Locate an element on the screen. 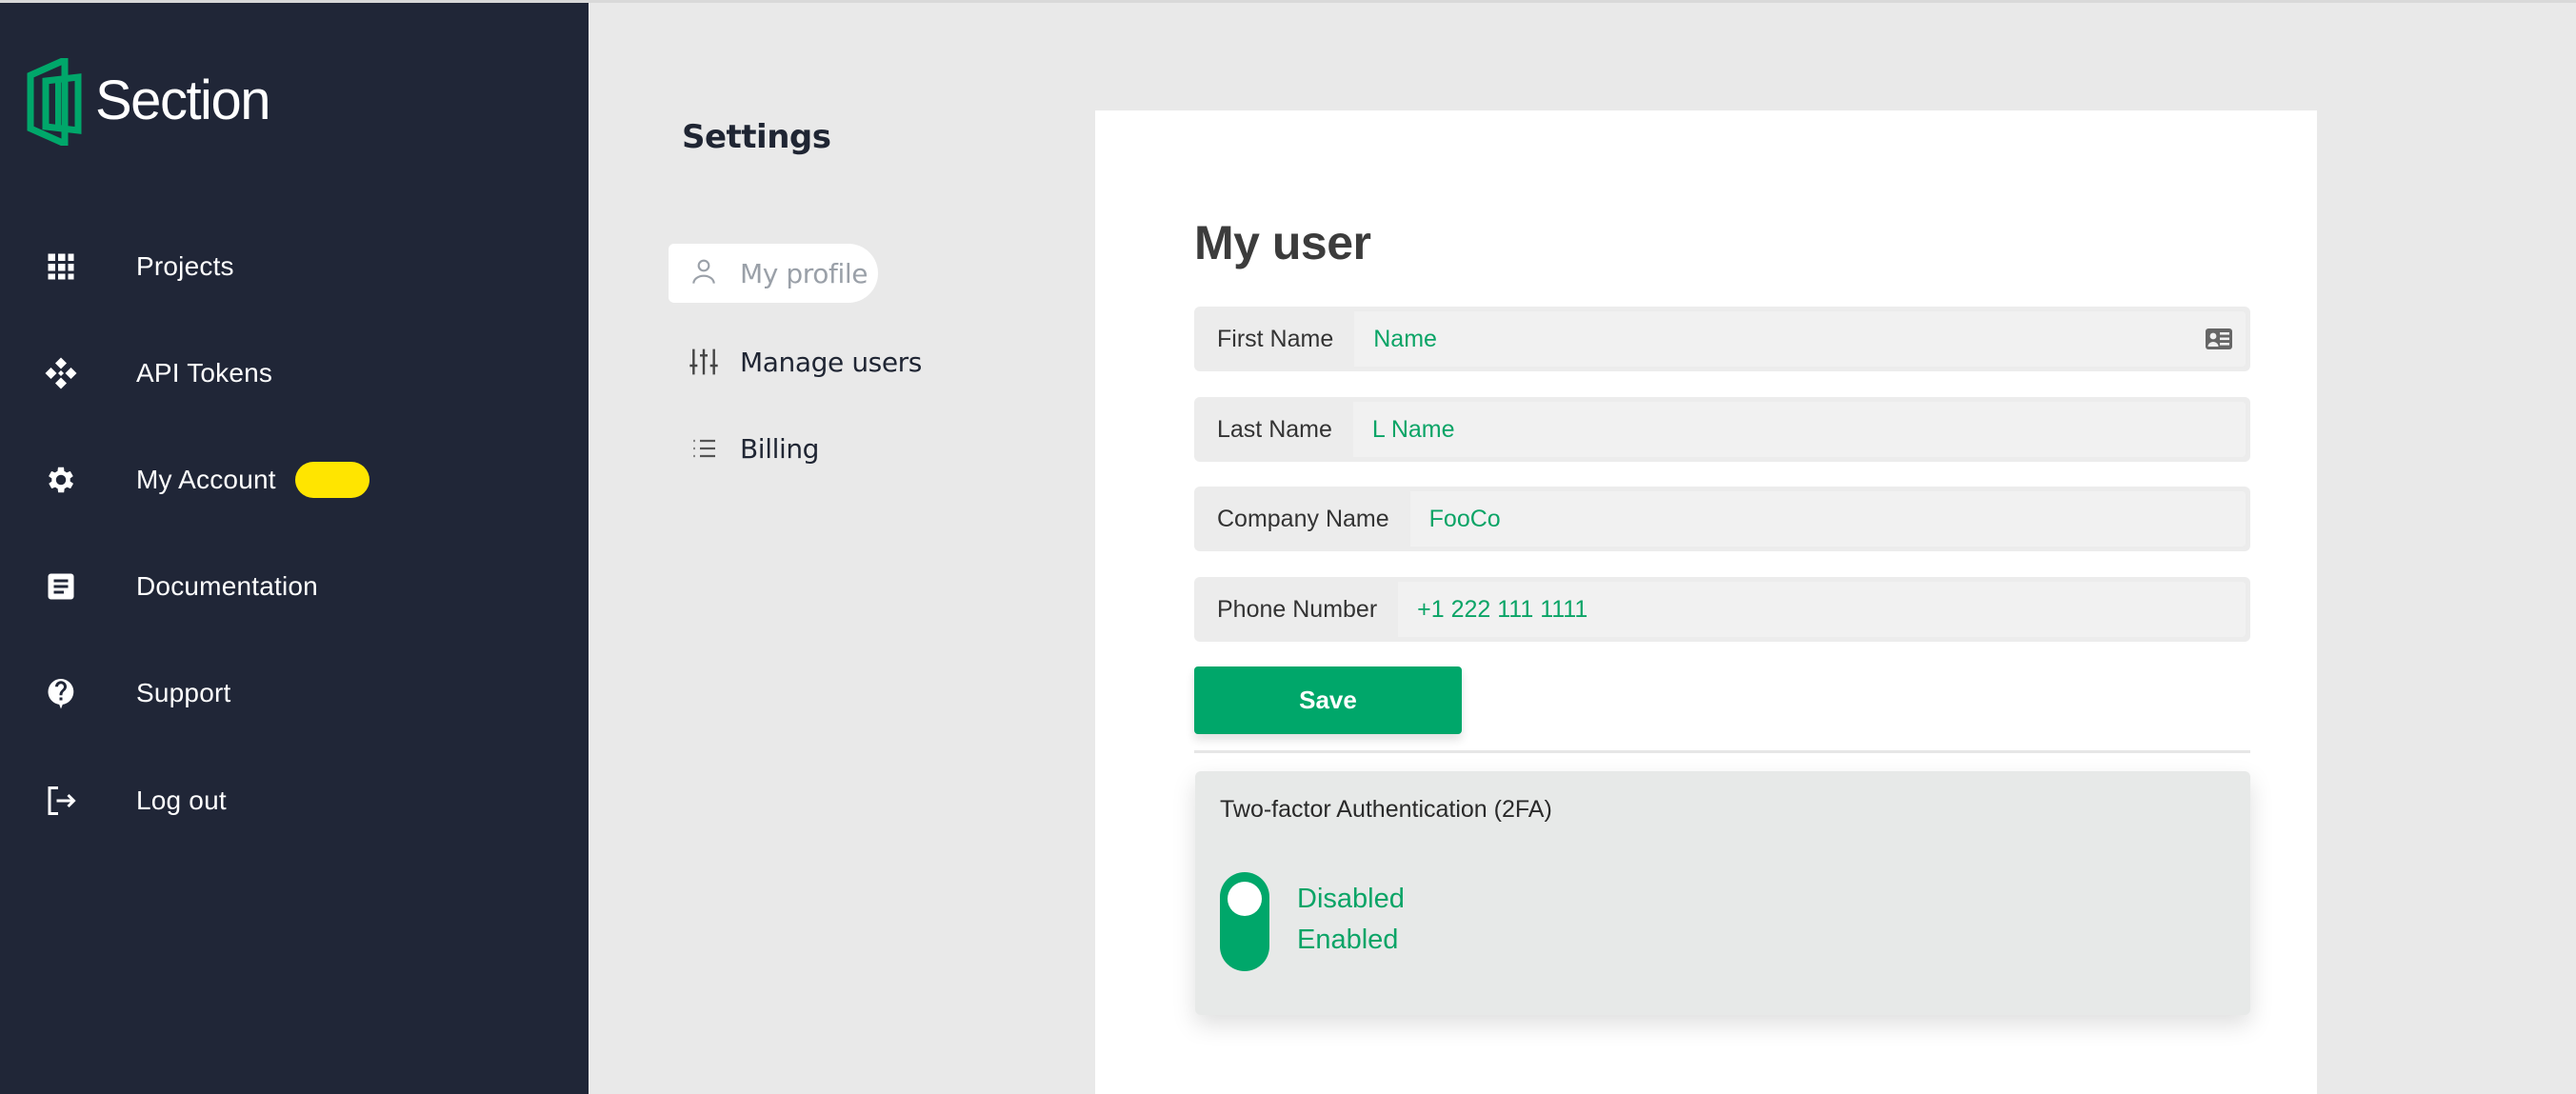 The height and width of the screenshot is (1094, 2576). sidebar-item-label: API Tokens is located at coordinates (204, 373).